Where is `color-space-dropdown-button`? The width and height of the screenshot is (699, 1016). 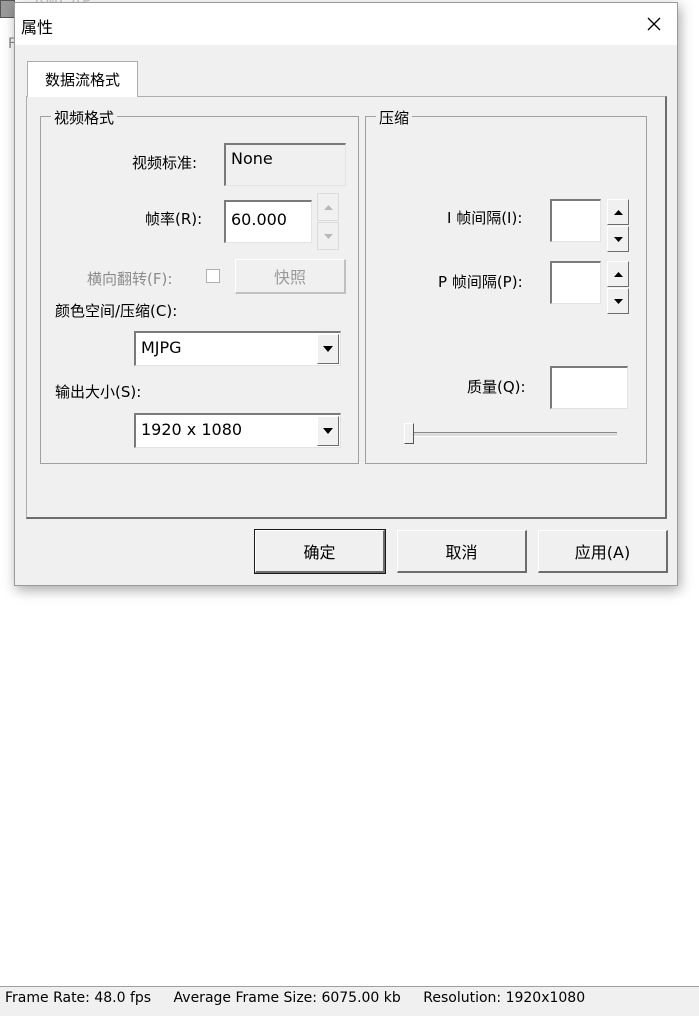
color-space-dropdown-button is located at coordinates (328, 349).